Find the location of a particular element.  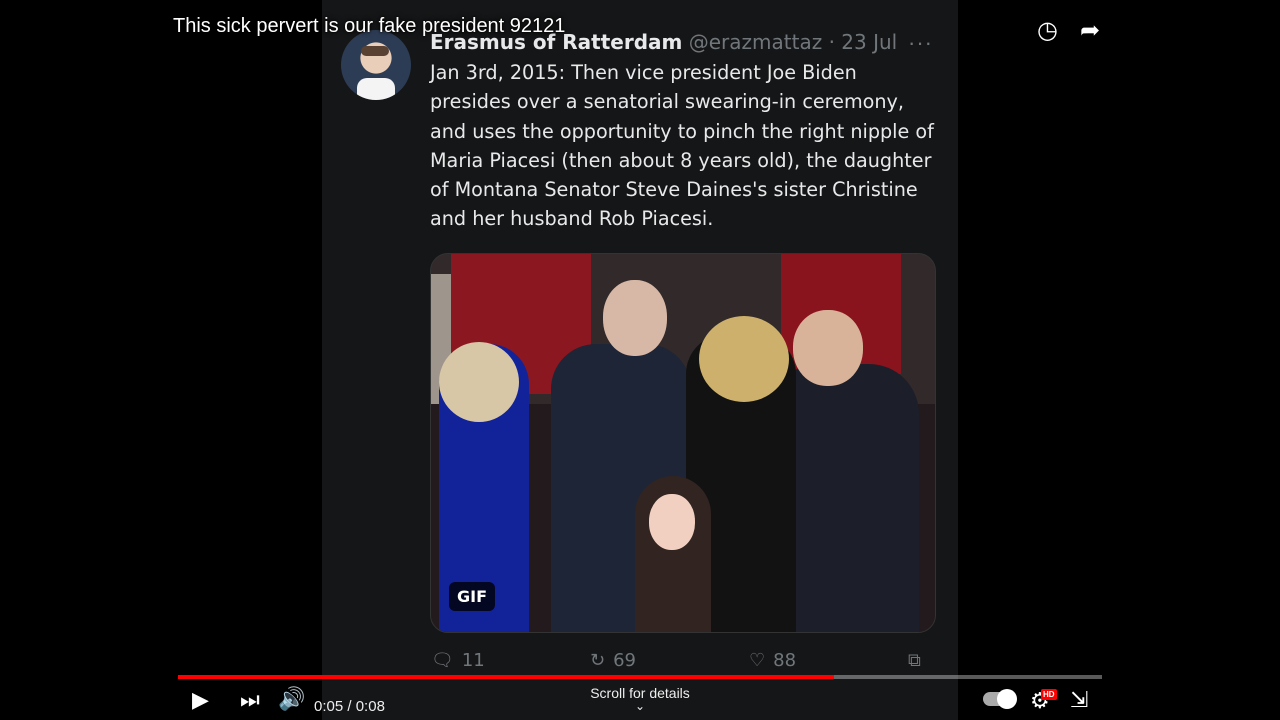

reply-icon: 🗨 is located at coordinates (442, 660).